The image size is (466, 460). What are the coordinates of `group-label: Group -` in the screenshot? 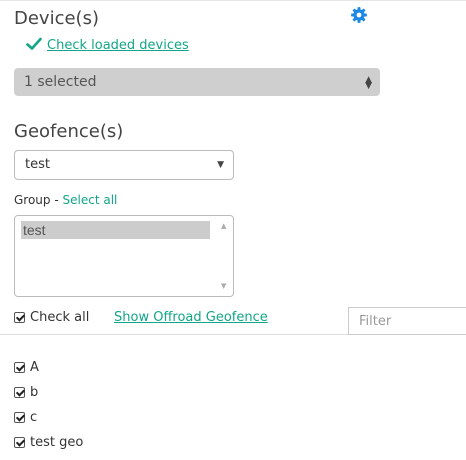 It's located at (38, 200).